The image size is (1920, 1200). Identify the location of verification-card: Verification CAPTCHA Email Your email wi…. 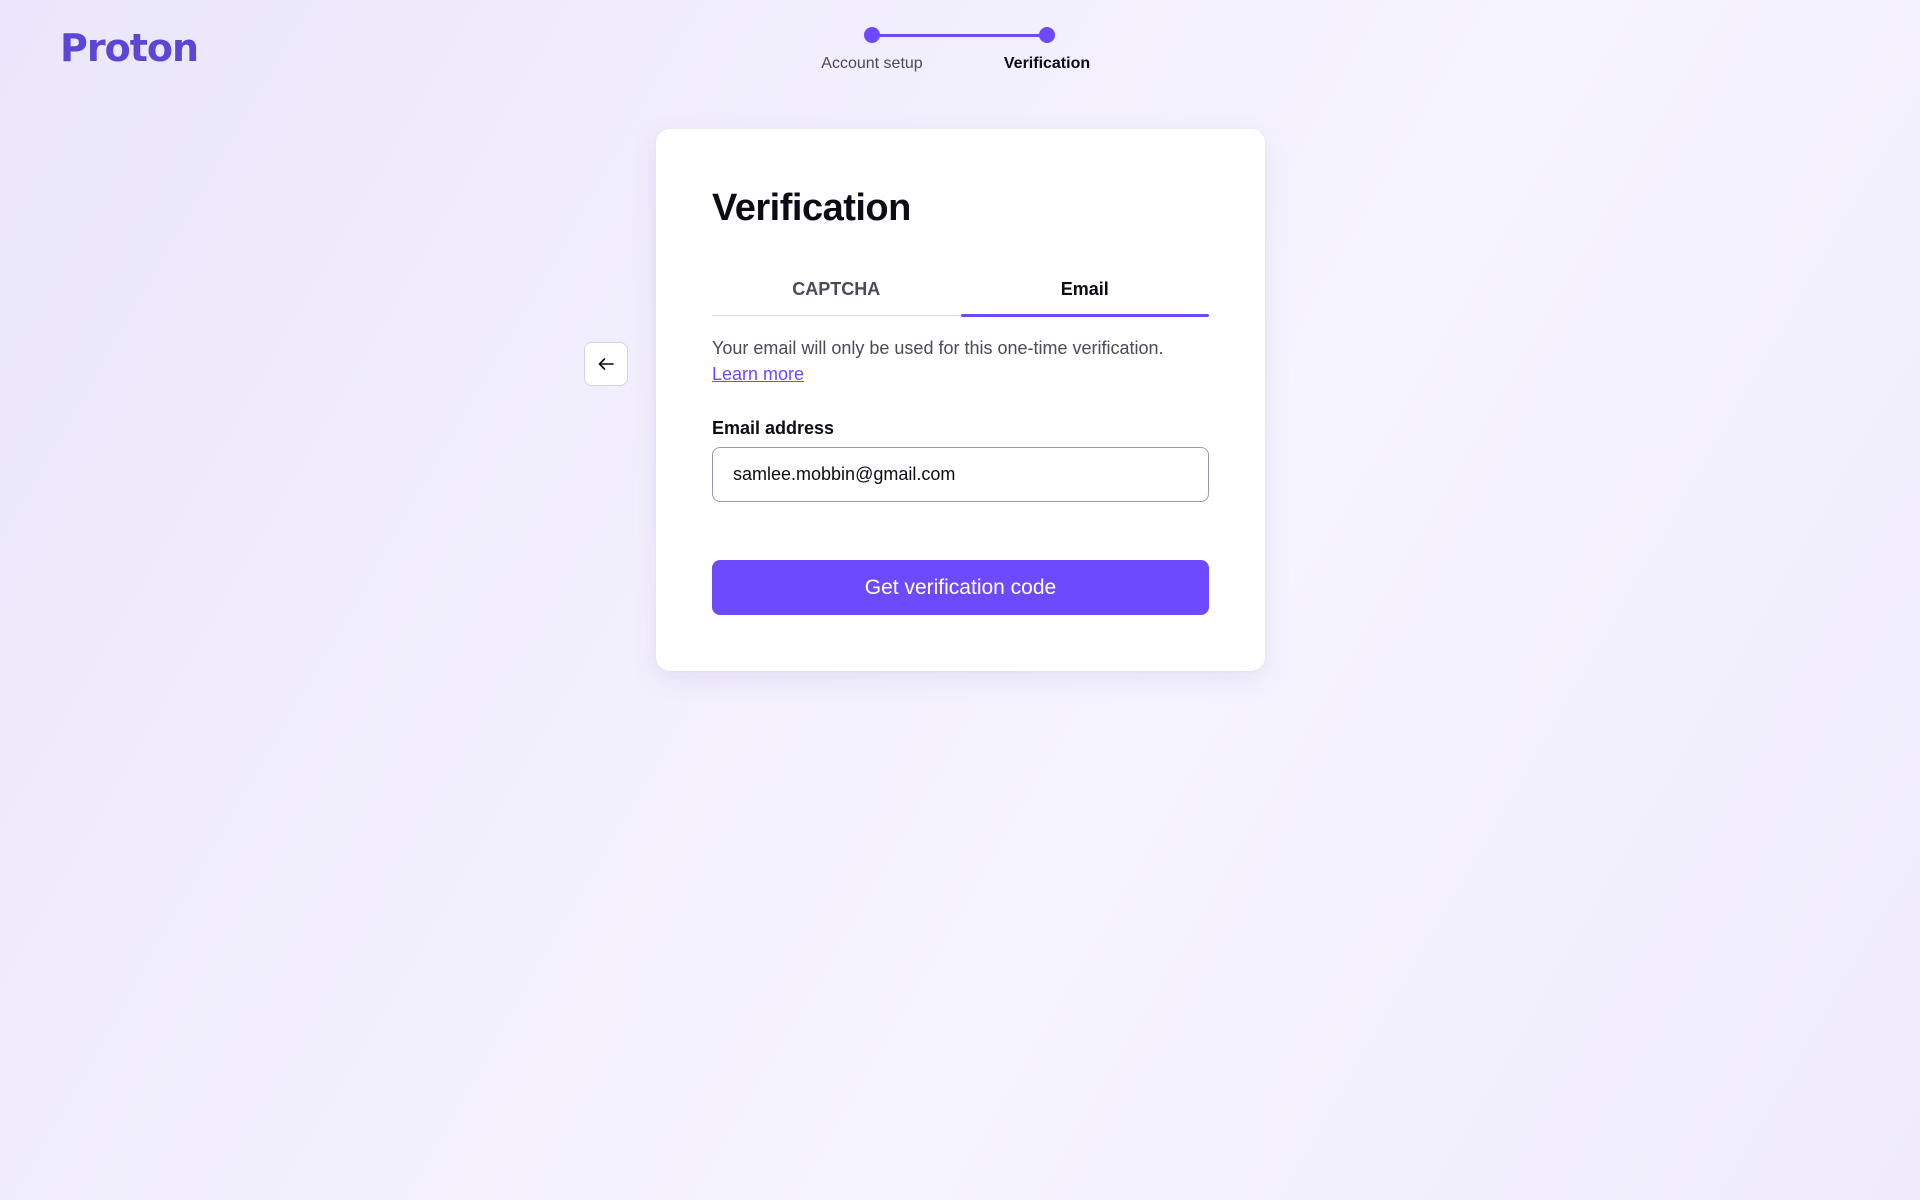
(960, 400).